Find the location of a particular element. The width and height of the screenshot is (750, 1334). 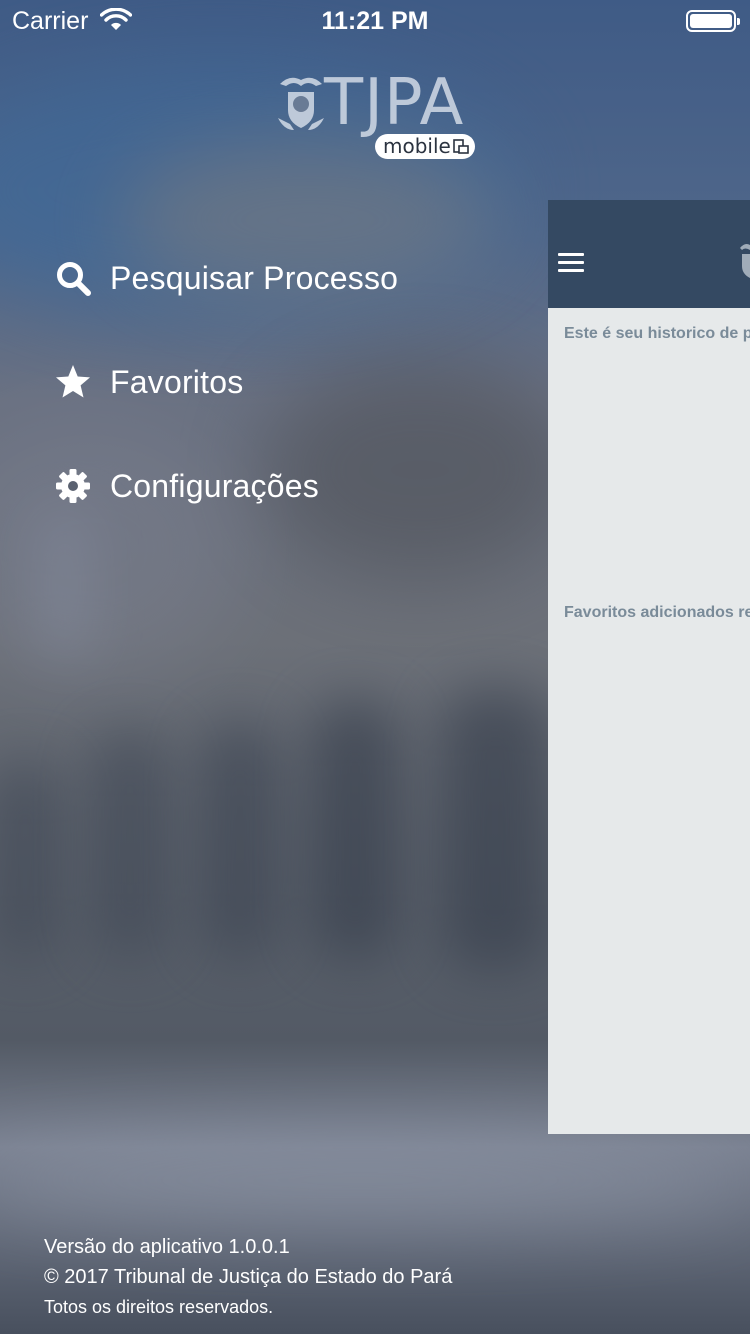

logo-wordmark: TJPA is located at coordinates (394, 103).